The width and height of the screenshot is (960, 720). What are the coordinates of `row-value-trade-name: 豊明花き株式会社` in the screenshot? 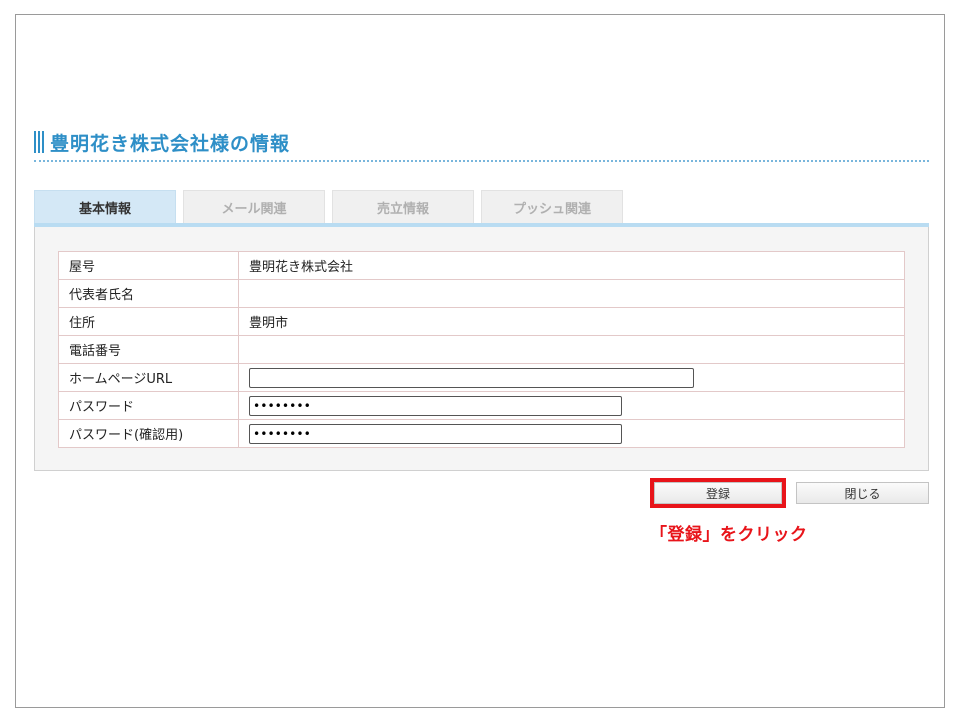 It's located at (571, 265).